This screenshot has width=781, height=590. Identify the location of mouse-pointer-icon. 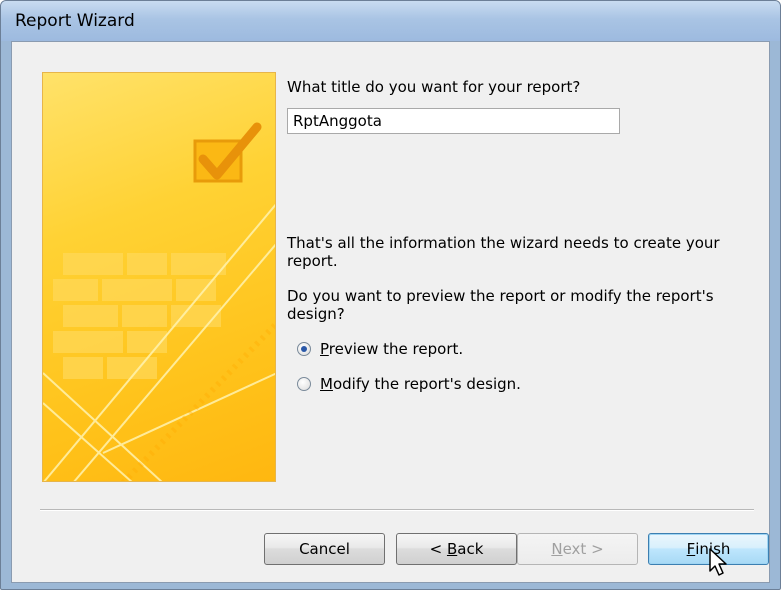
(718, 562).